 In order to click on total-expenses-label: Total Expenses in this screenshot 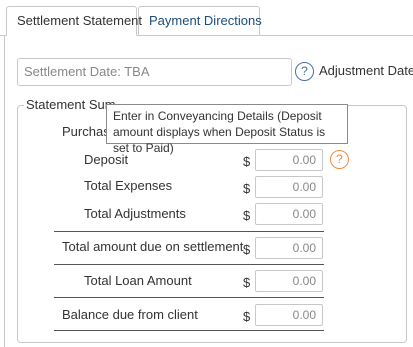, I will do `click(128, 185)`.